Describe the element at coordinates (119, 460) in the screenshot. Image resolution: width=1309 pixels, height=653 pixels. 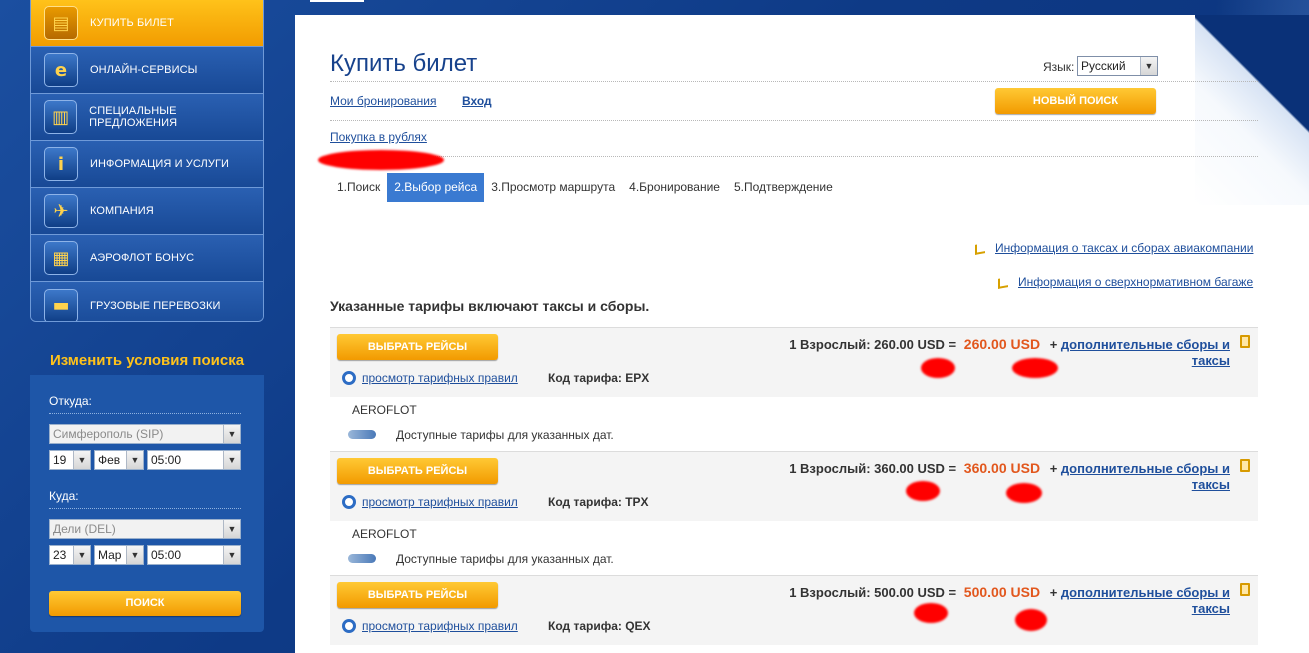
I see `from-month-select: Фев ▼` at that location.